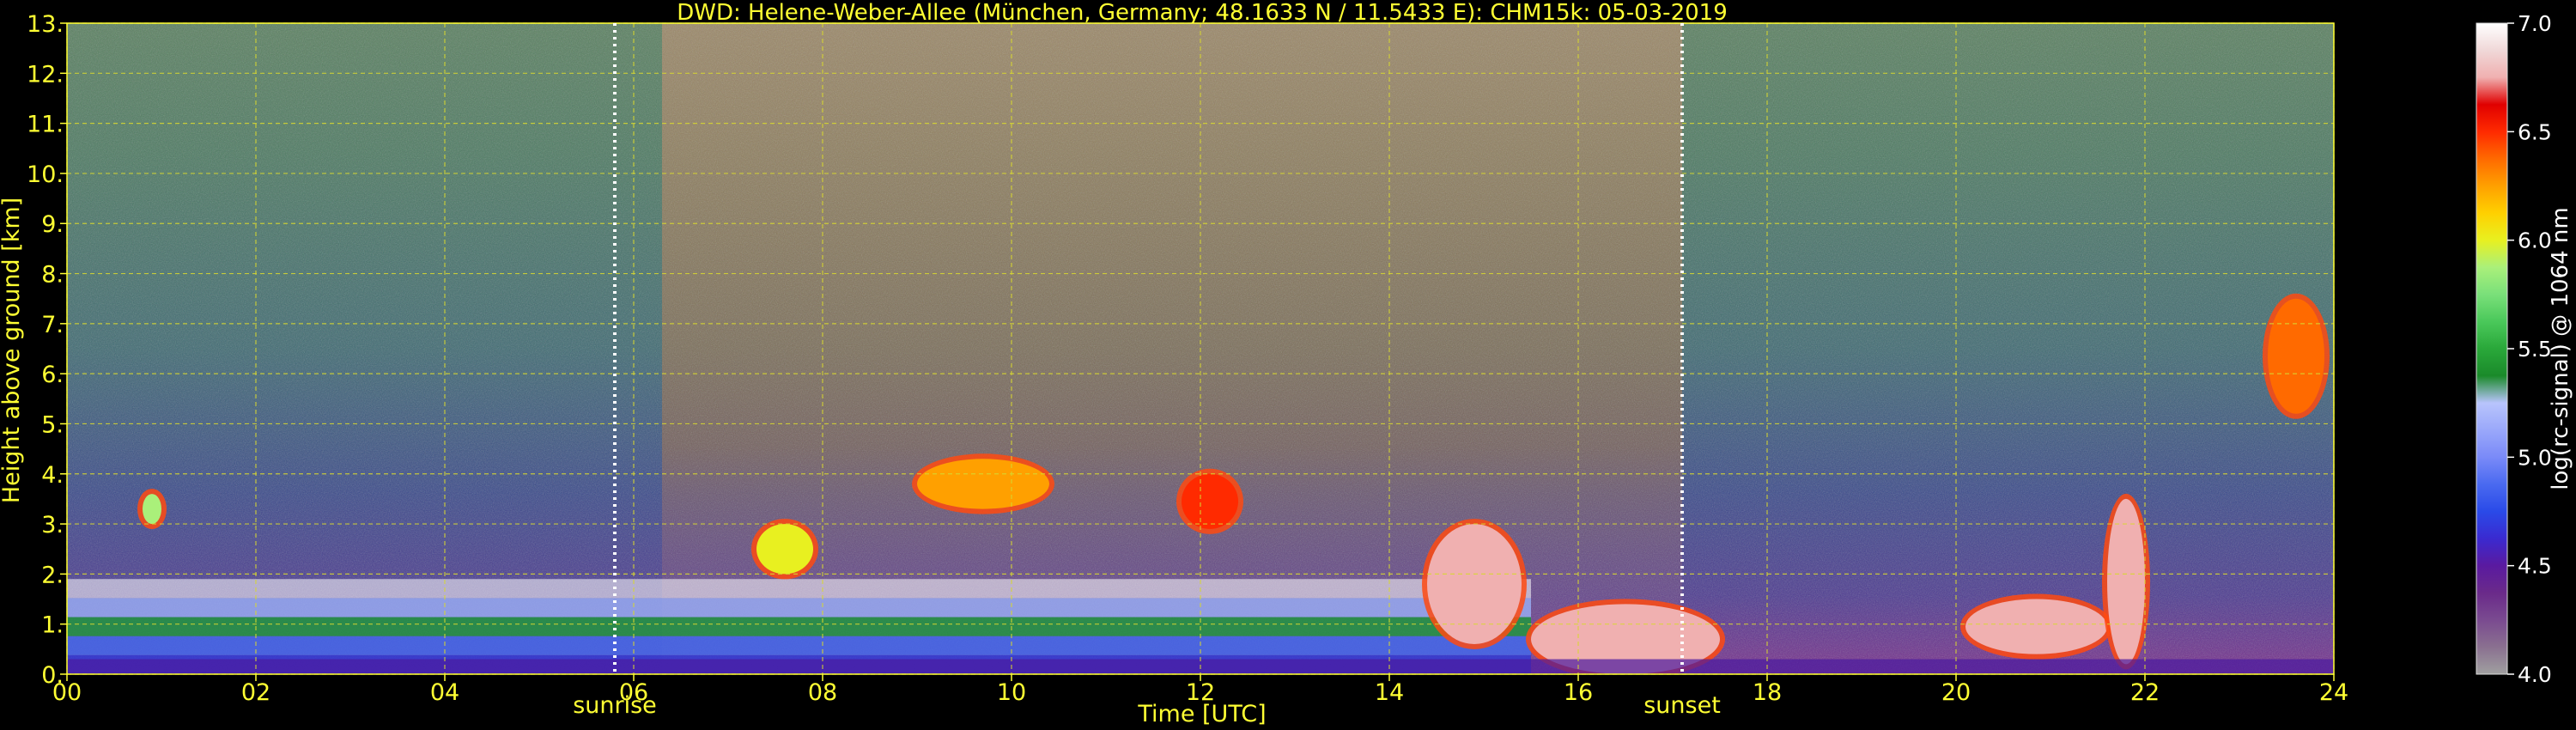 The height and width of the screenshot is (730, 2576). I want to click on x-tick-label: 02, so click(255, 692).